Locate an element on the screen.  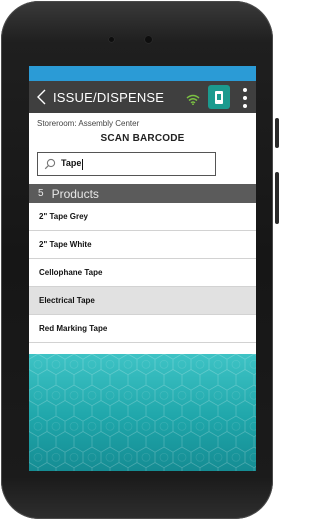
list-item: 2" Tape White is located at coordinates (142, 245).